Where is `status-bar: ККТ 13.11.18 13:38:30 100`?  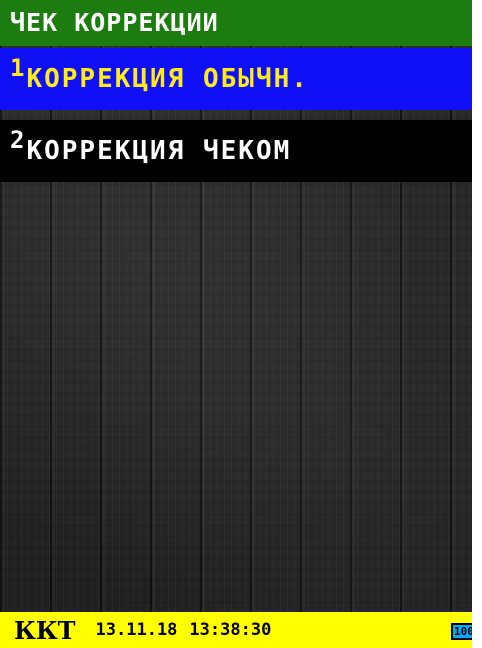 status-bar: ККТ 13.11.18 13:38:30 100 is located at coordinates (236, 630).